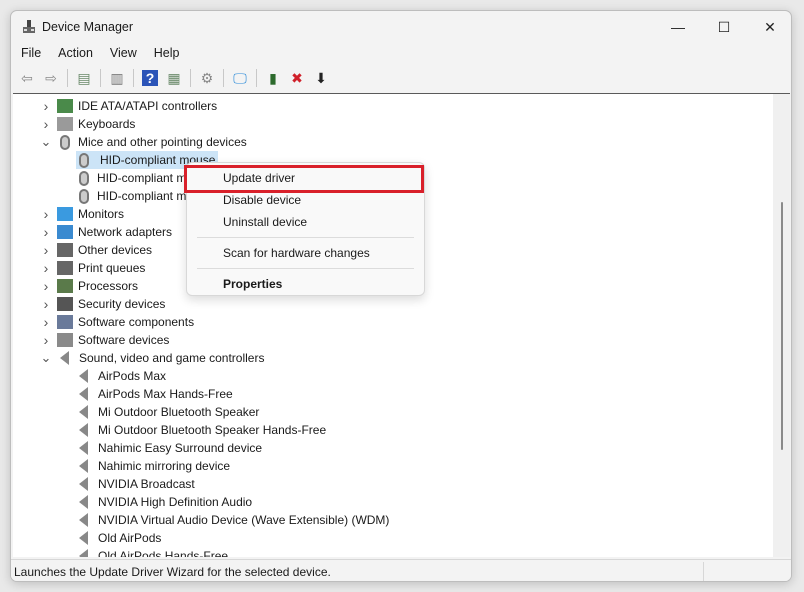 This screenshot has height=592, width=804. I want to click on forward-button: ⇨, so click(51, 78).